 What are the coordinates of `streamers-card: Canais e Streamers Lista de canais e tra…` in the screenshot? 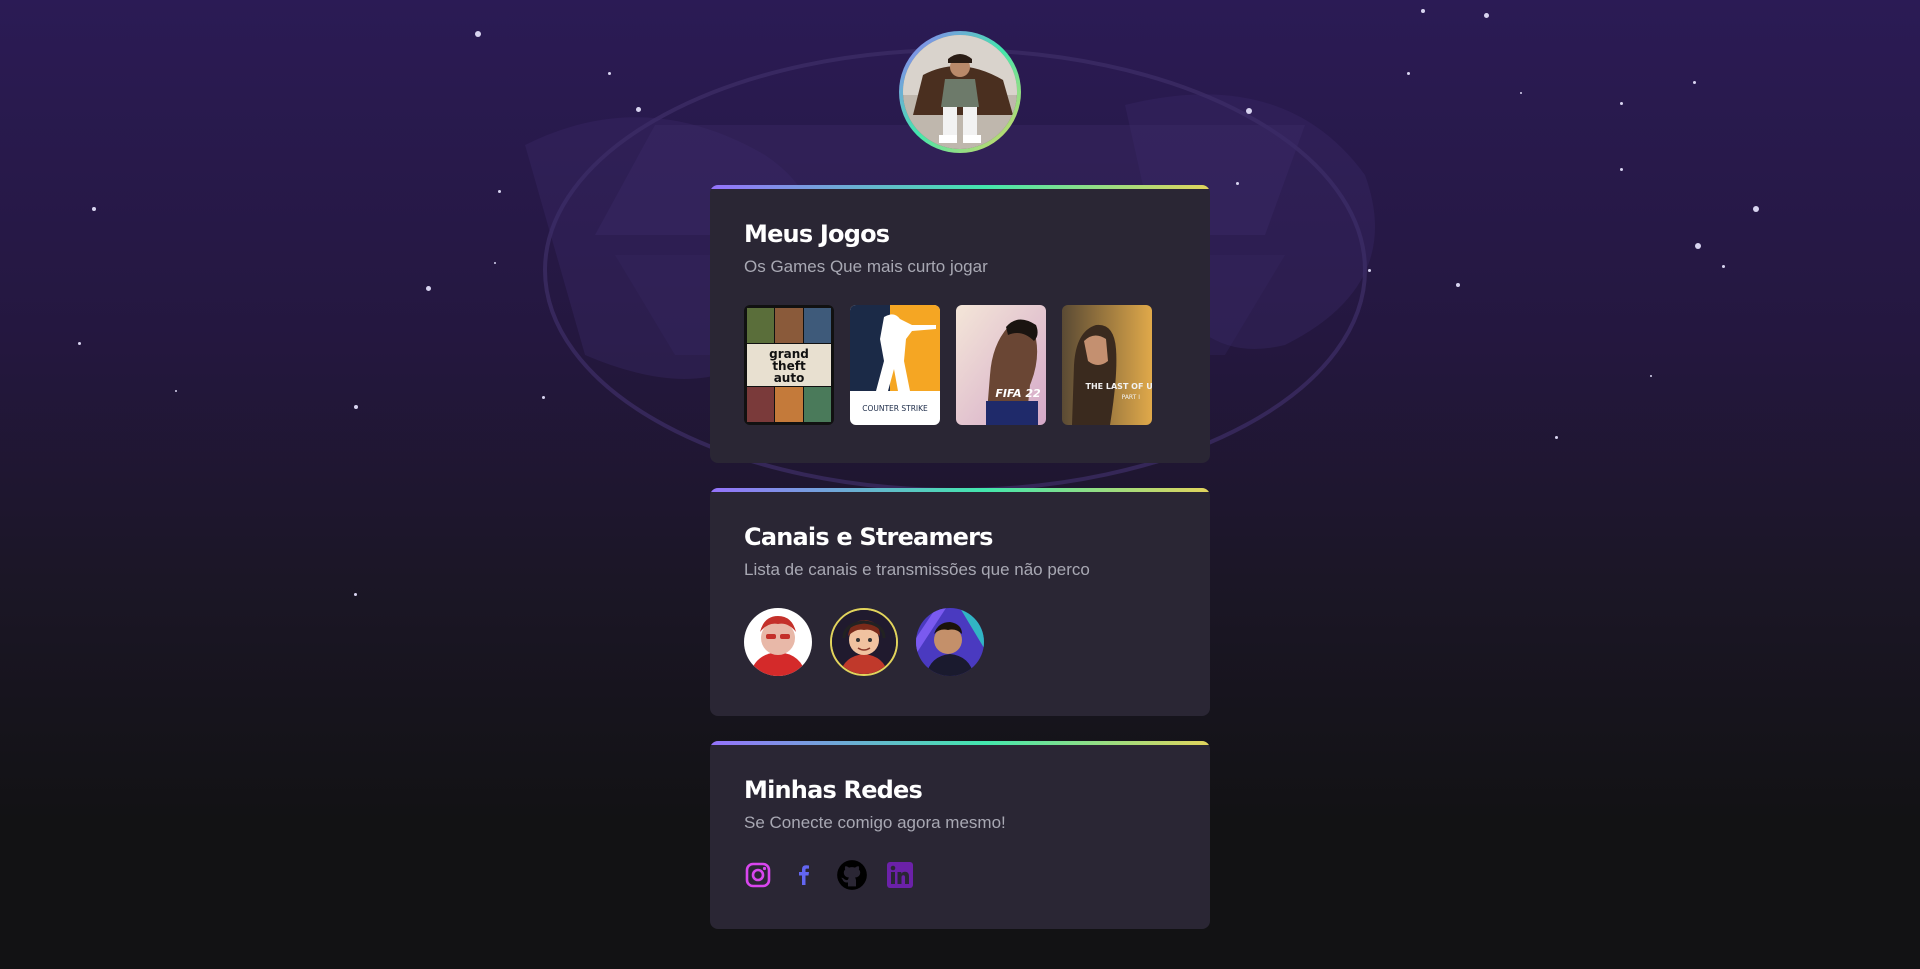 It's located at (960, 602).